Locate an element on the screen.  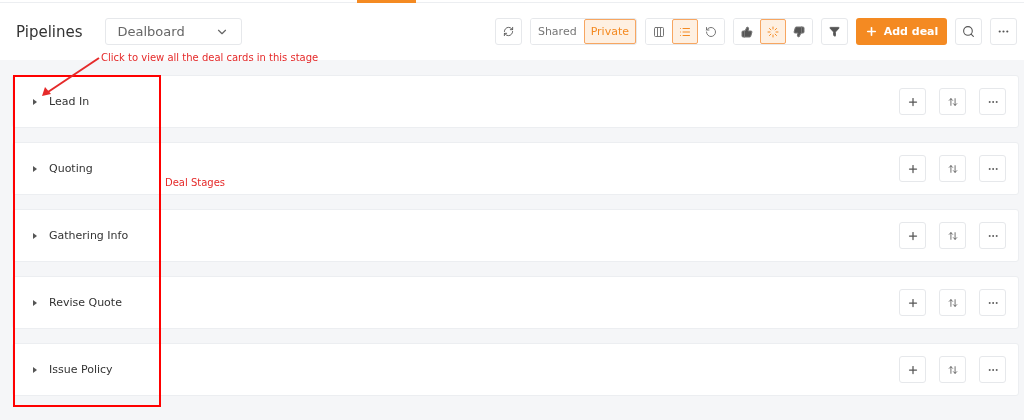
board-icon is located at coordinates (659, 31).